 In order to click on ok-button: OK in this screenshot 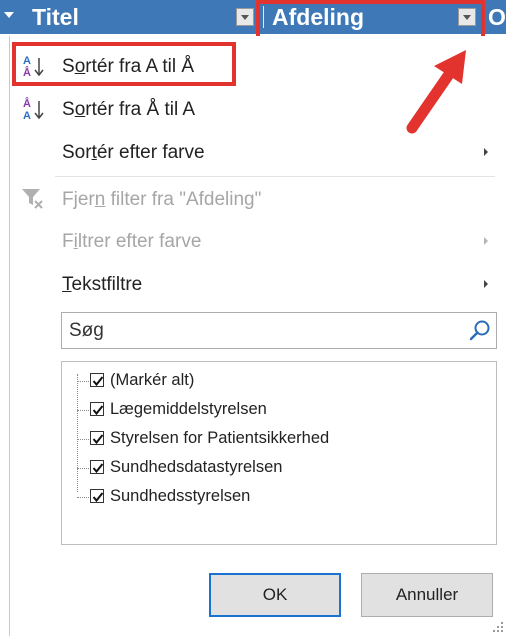, I will do `click(275, 595)`.